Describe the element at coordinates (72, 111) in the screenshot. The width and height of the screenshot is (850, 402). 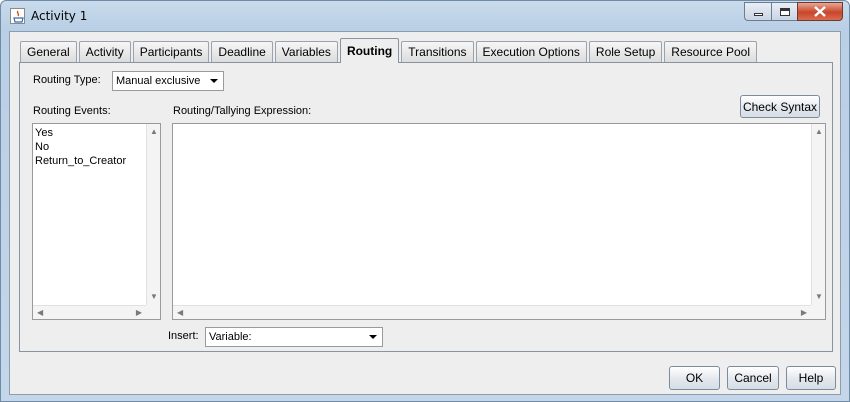
I see `routing-events-label: Routing Events:` at that location.